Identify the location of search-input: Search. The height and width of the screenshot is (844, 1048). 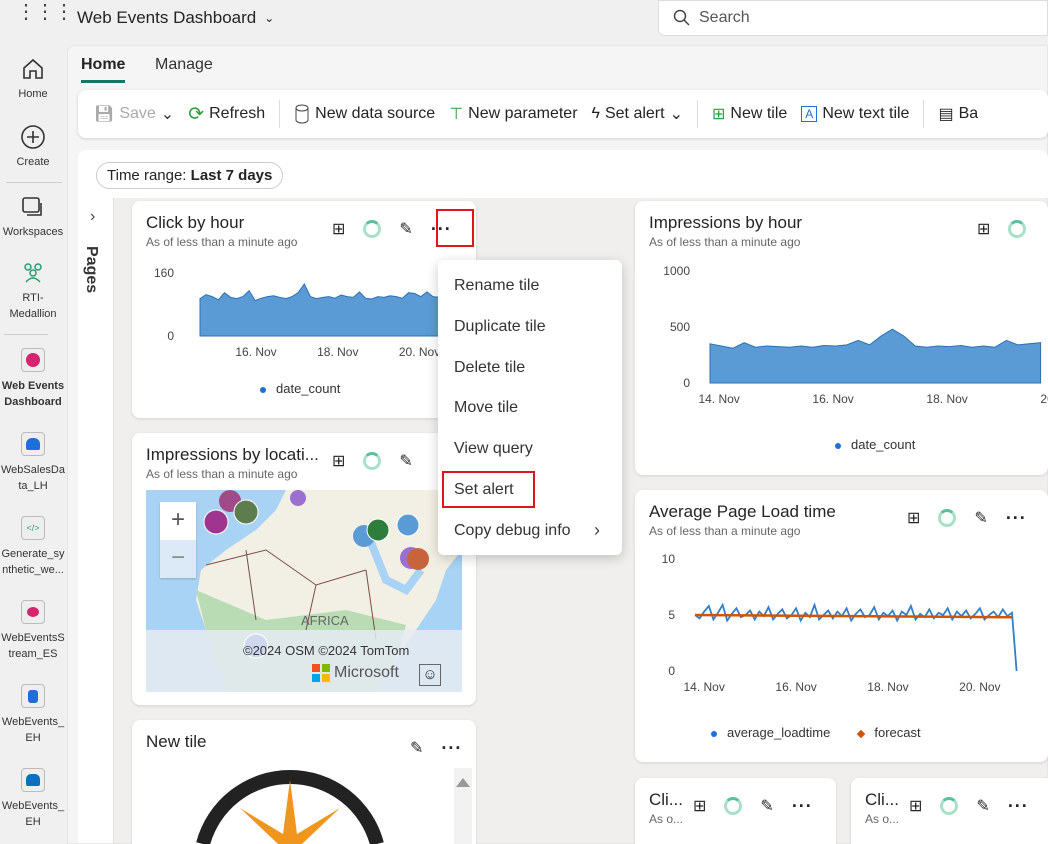
(853, 18).